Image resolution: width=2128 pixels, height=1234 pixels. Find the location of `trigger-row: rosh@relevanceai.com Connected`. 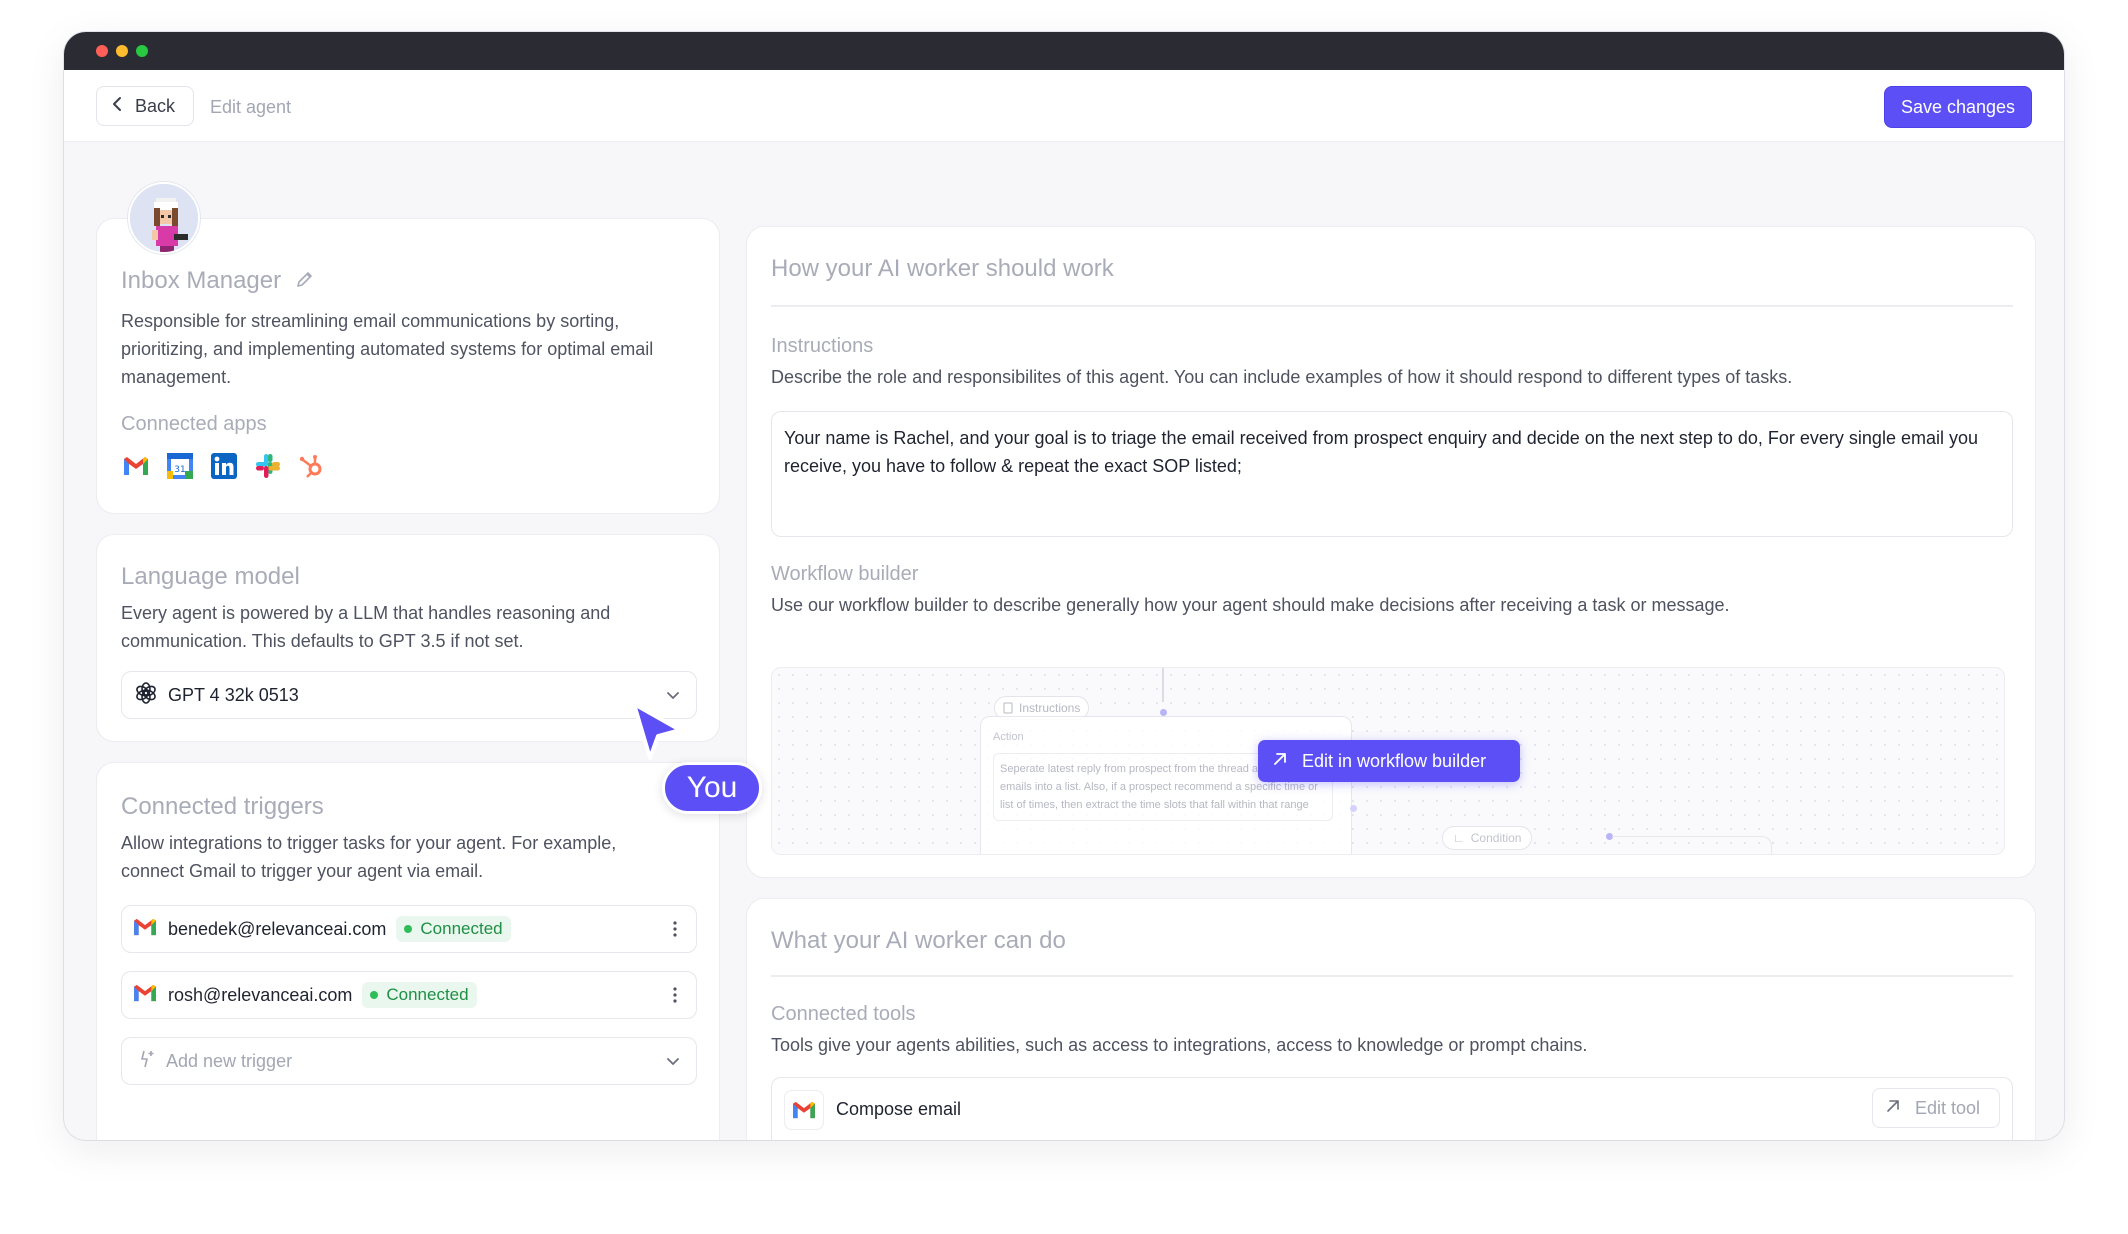

trigger-row: rosh@relevanceai.com Connected is located at coordinates (409, 995).